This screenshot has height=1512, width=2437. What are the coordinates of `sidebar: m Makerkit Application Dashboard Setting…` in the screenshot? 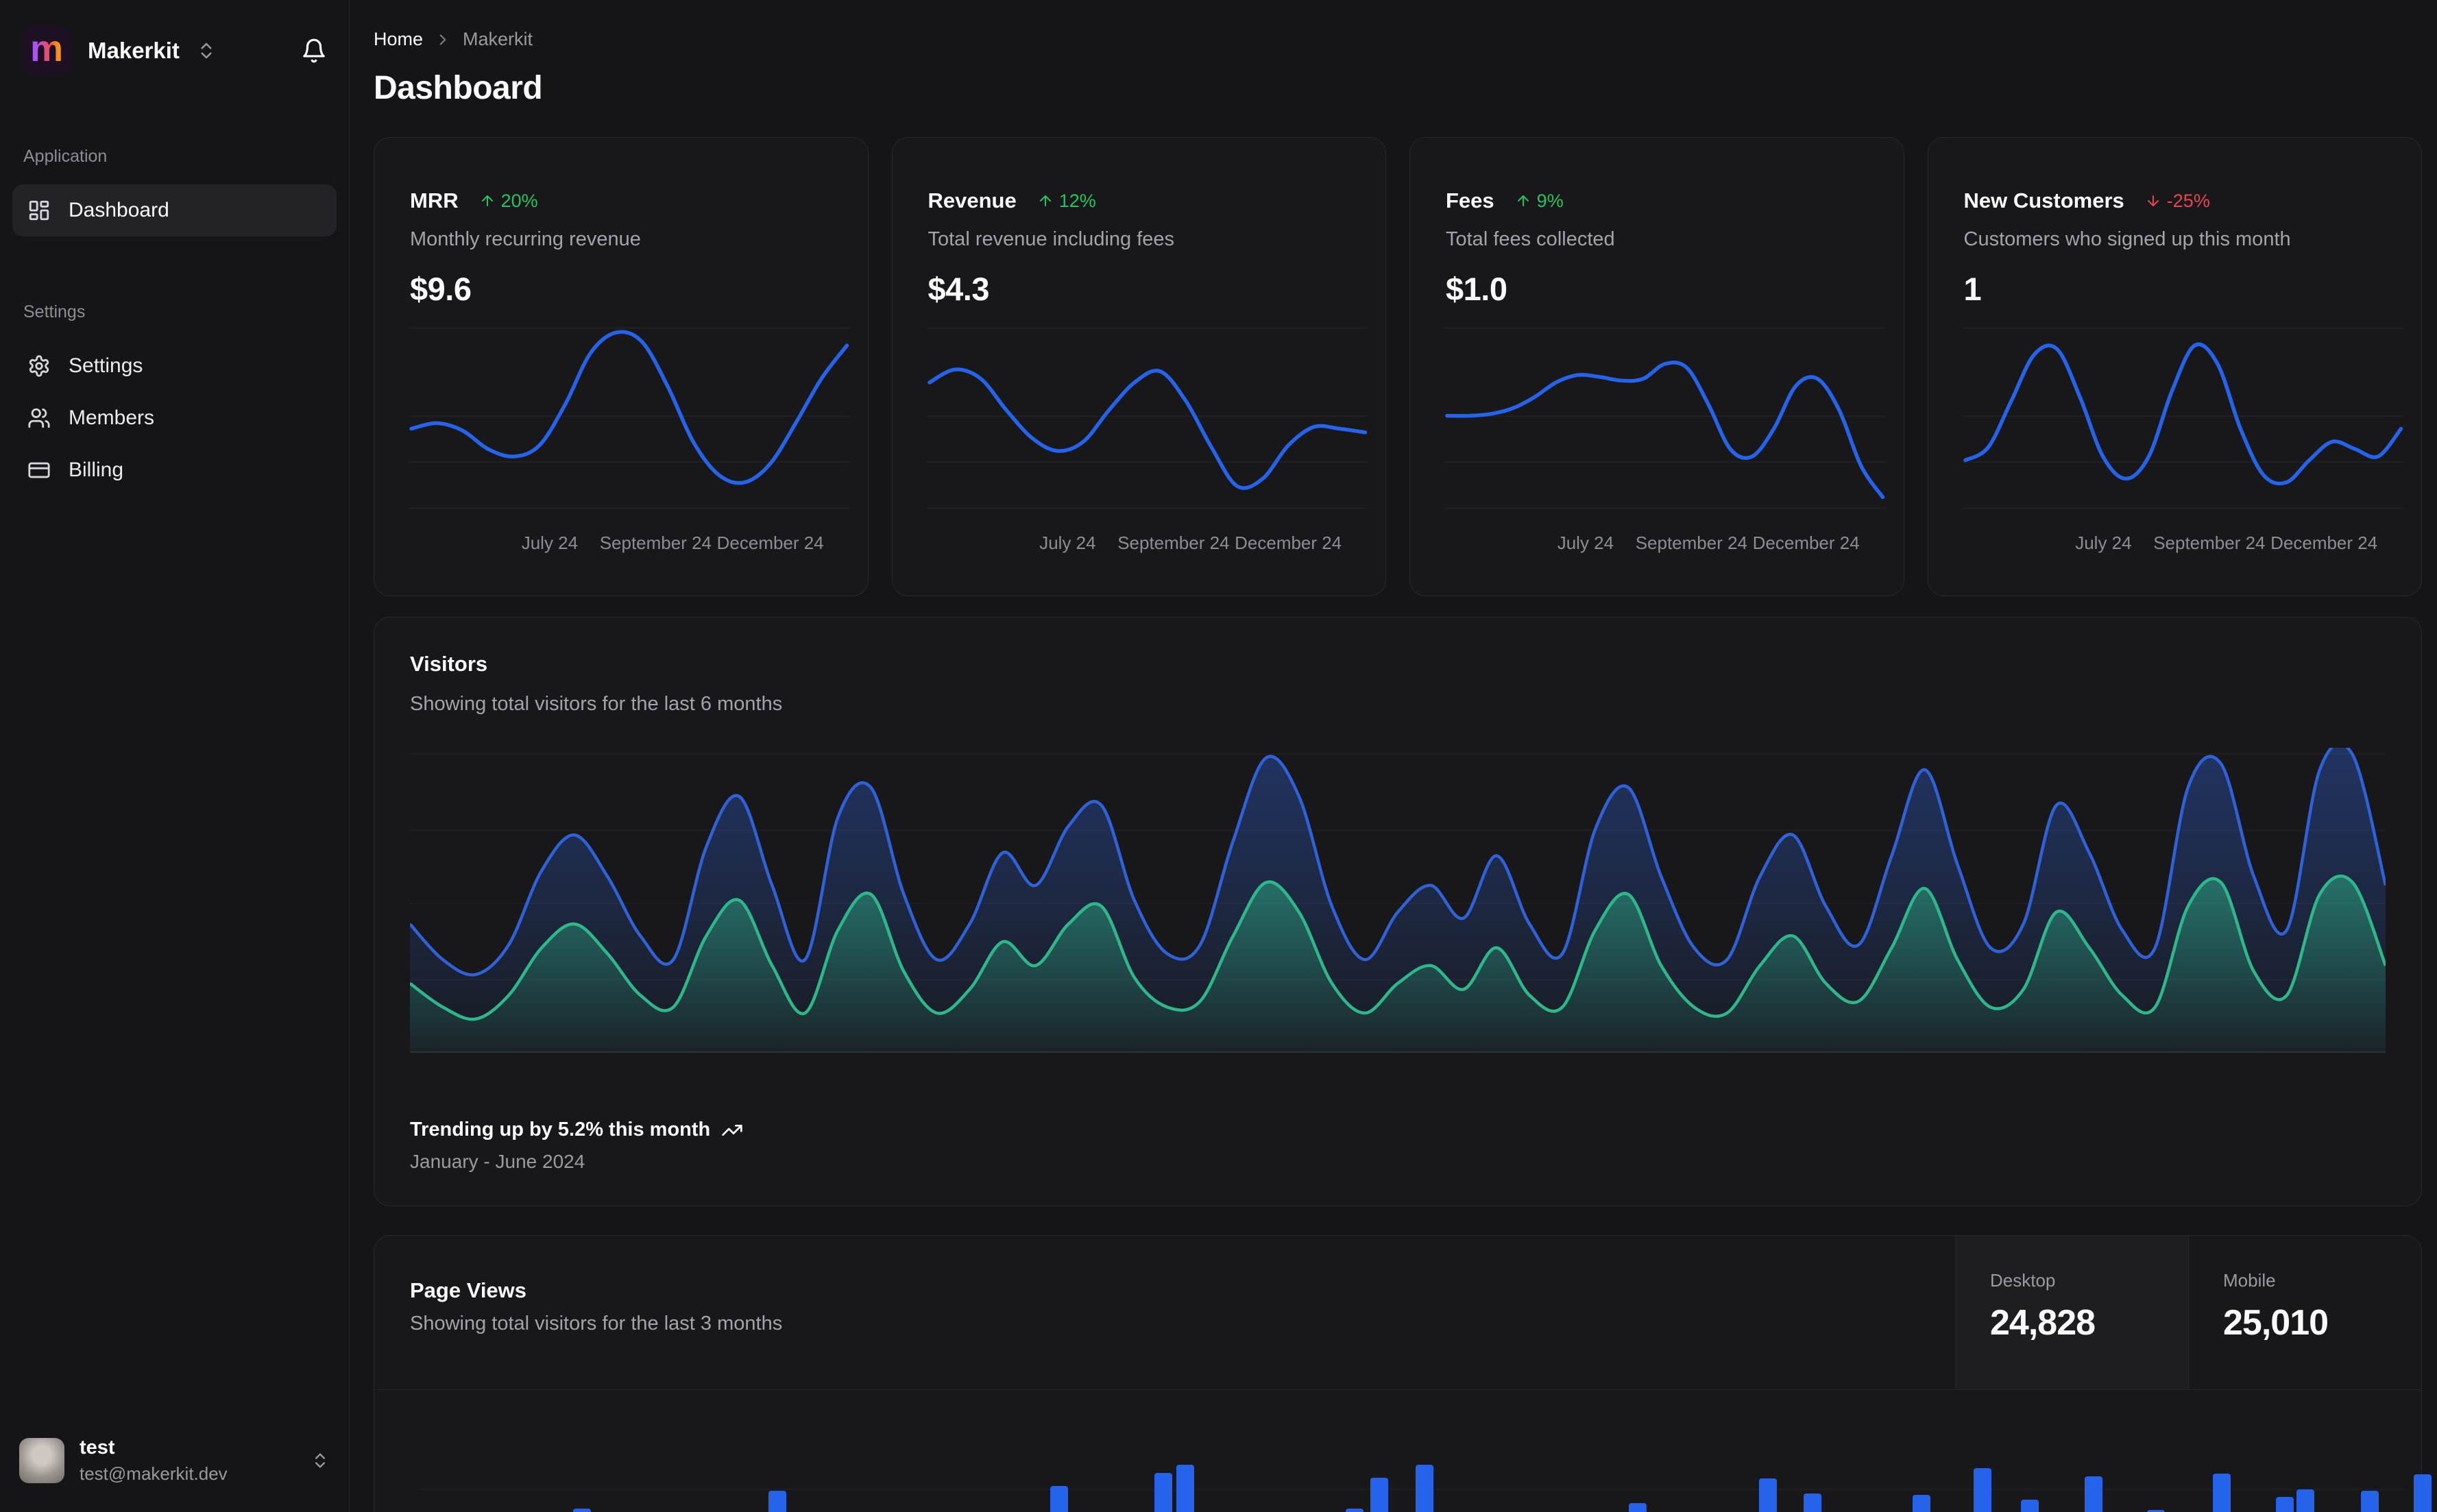 It's located at (175, 756).